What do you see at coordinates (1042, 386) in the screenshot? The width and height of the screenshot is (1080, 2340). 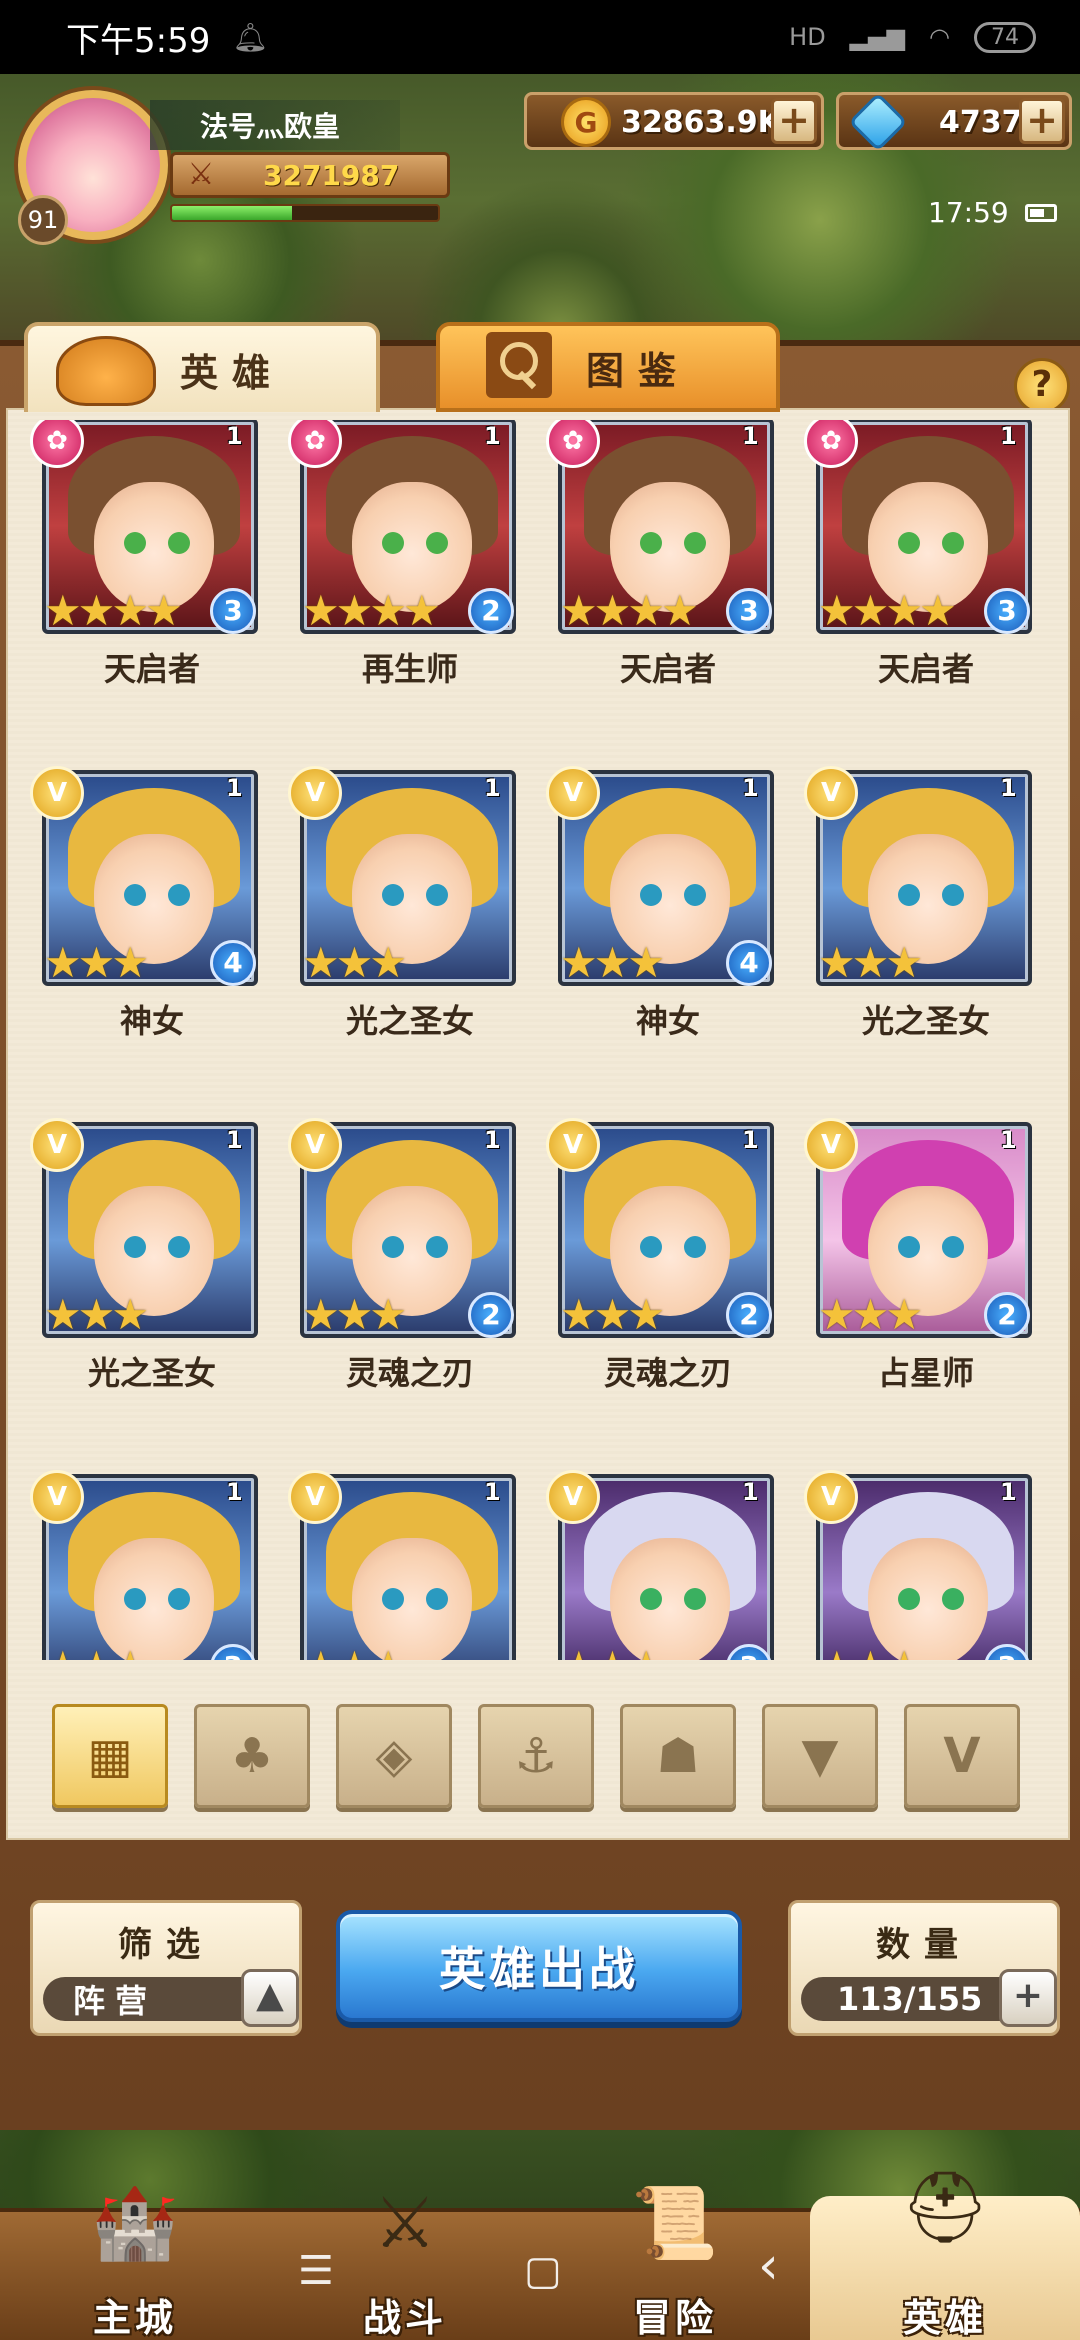 I see `help-button: ?` at bounding box center [1042, 386].